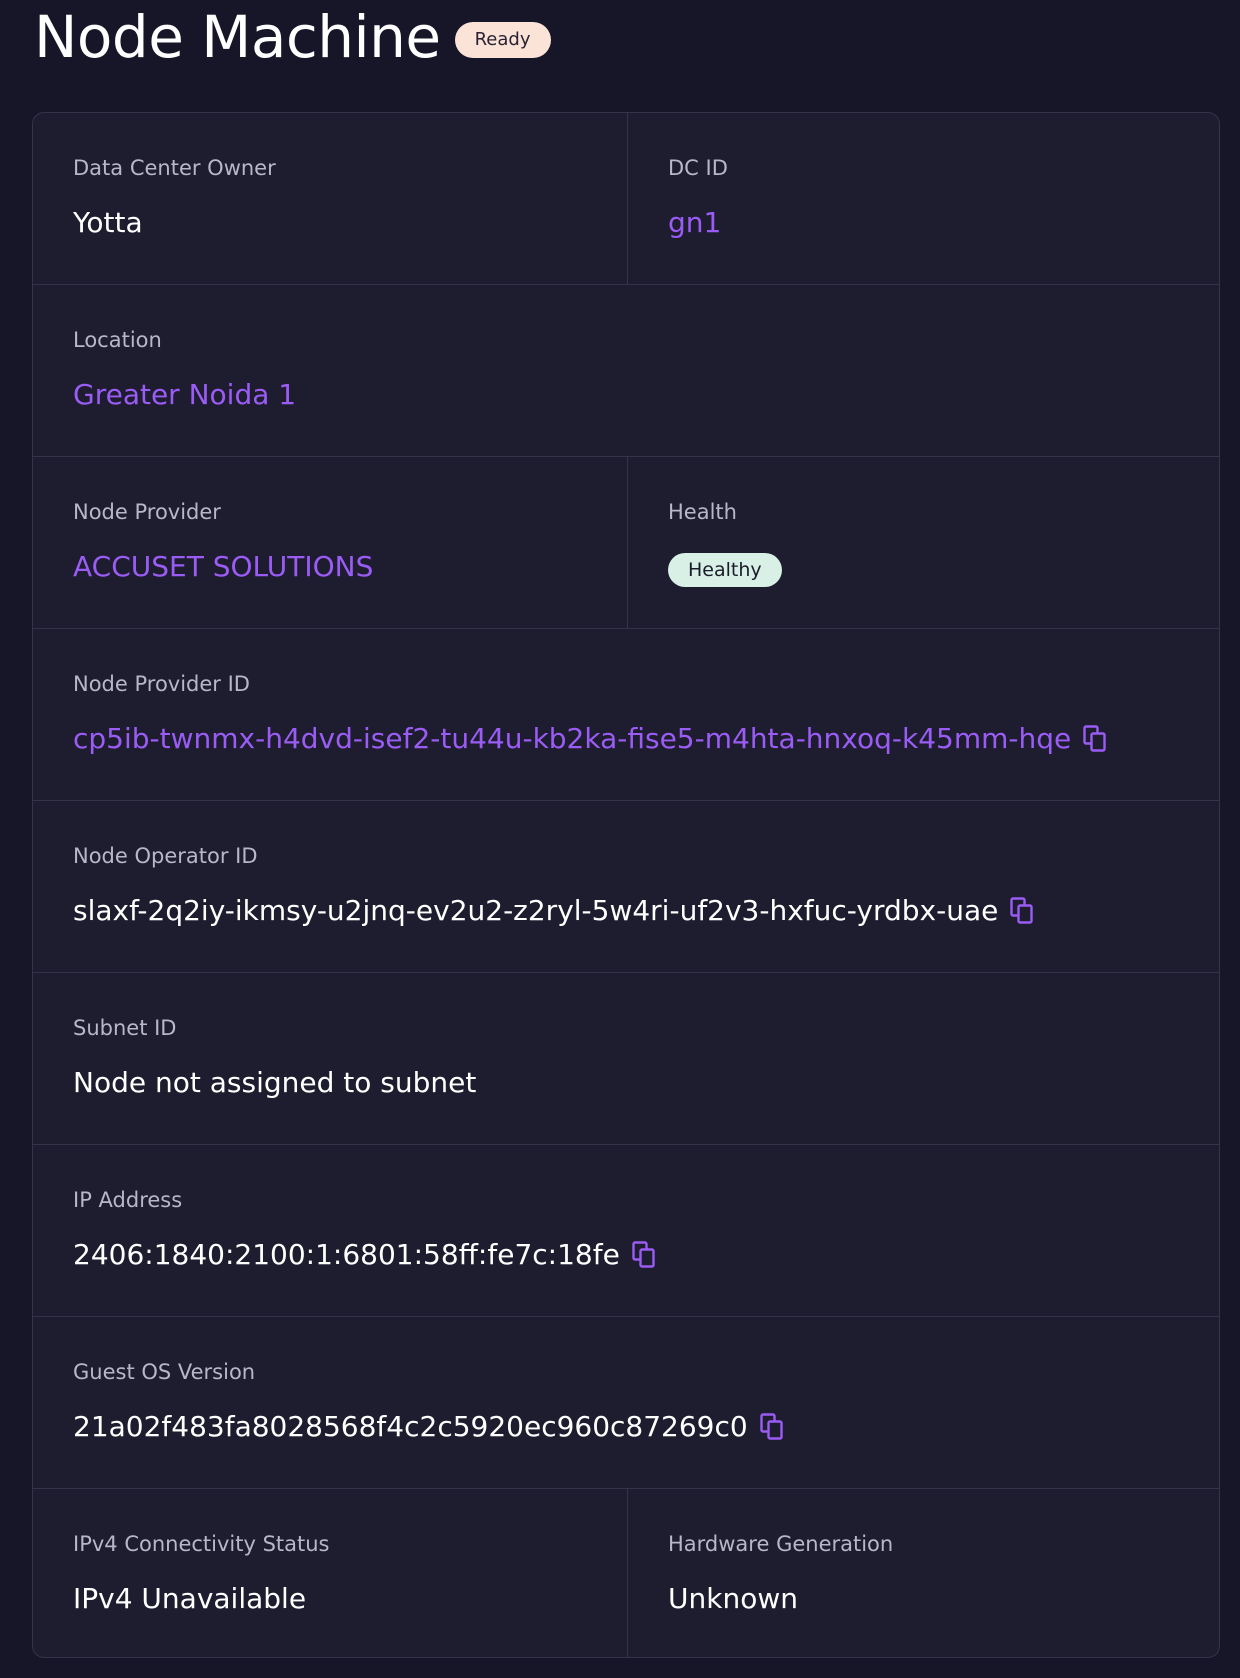  I want to click on hardware-generation-value: Unknown, so click(733, 1598).